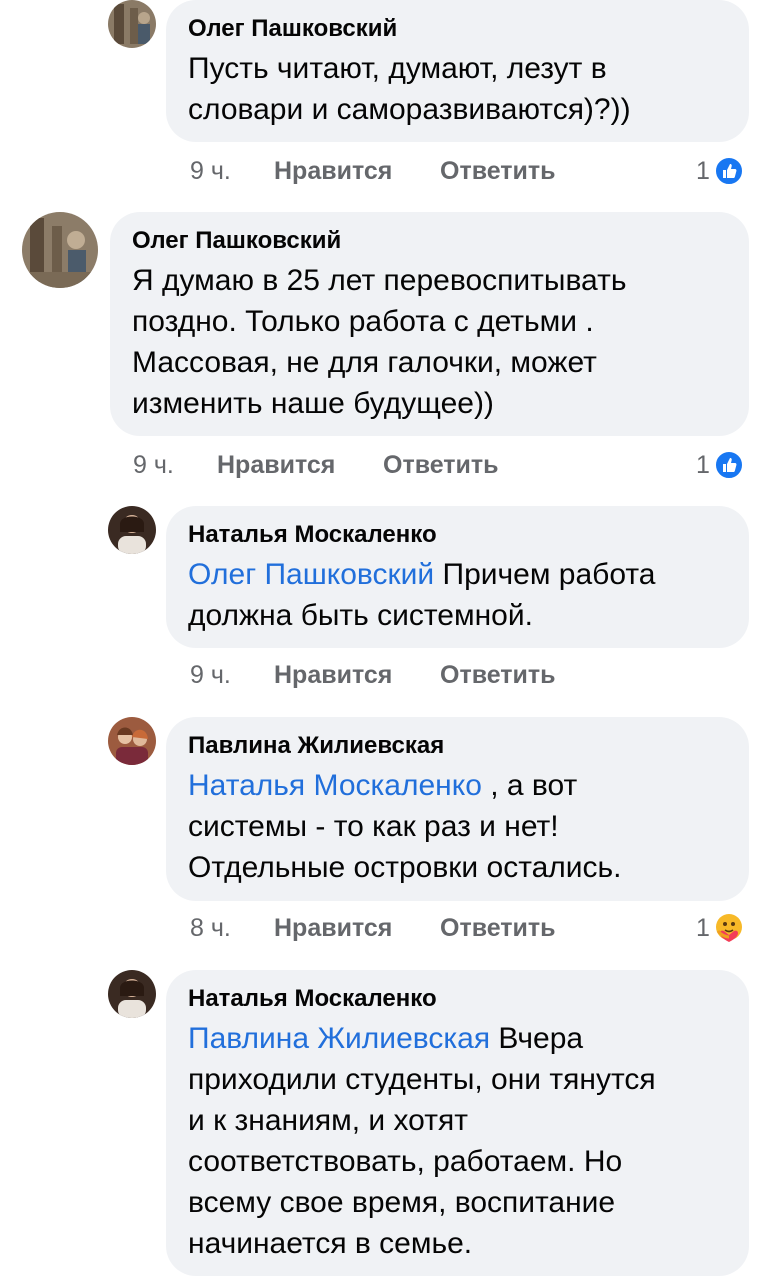 The height and width of the screenshot is (1280, 771). What do you see at coordinates (379, 280) in the screenshot?
I see `comment-text-line: Я думаю в 25 лет перевоспитывать` at bounding box center [379, 280].